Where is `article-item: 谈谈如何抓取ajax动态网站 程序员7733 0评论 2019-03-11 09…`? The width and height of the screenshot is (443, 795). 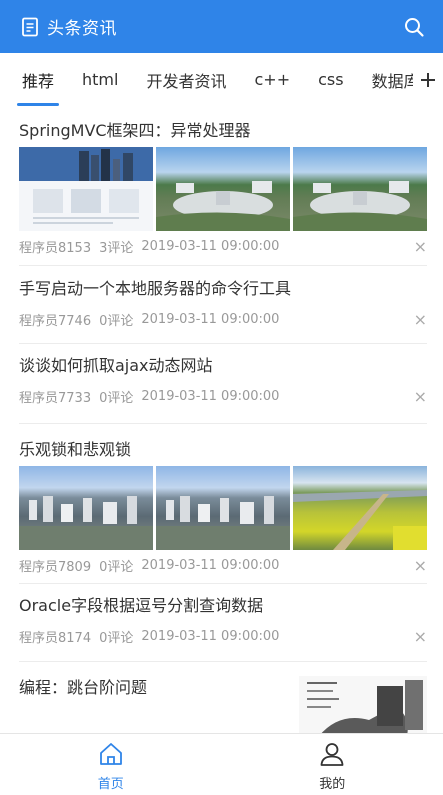 article-item: 谈谈如何抓取ajax动态网站 程序员7733 0评论 2019-03-11 09… is located at coordinates (223, 384).